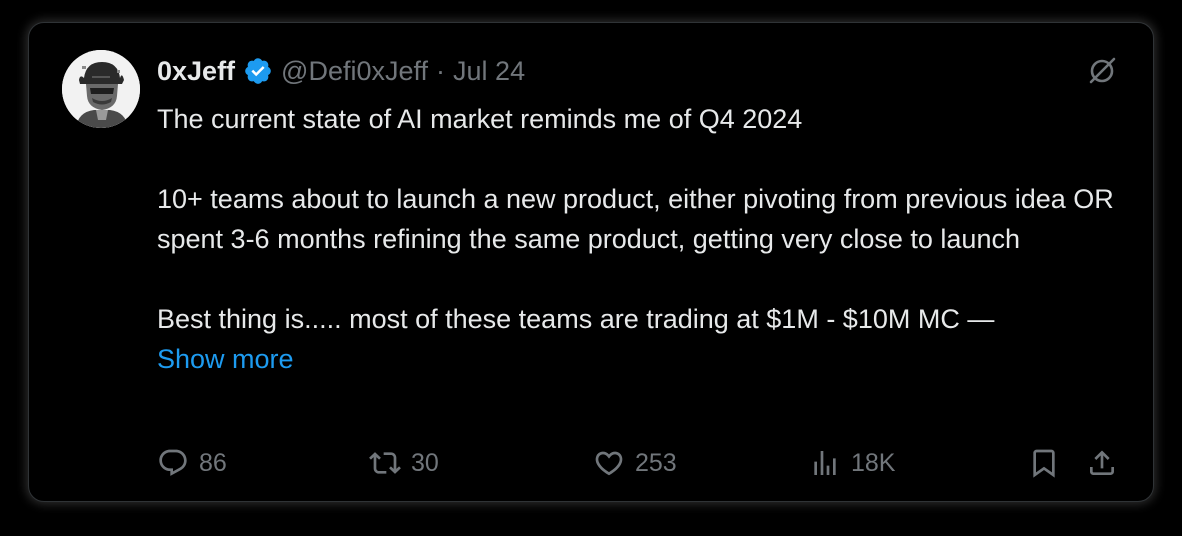  Describe the element at coordinates (225, 359) in the screenshot. I see `show-more-link: Show more` at that location.